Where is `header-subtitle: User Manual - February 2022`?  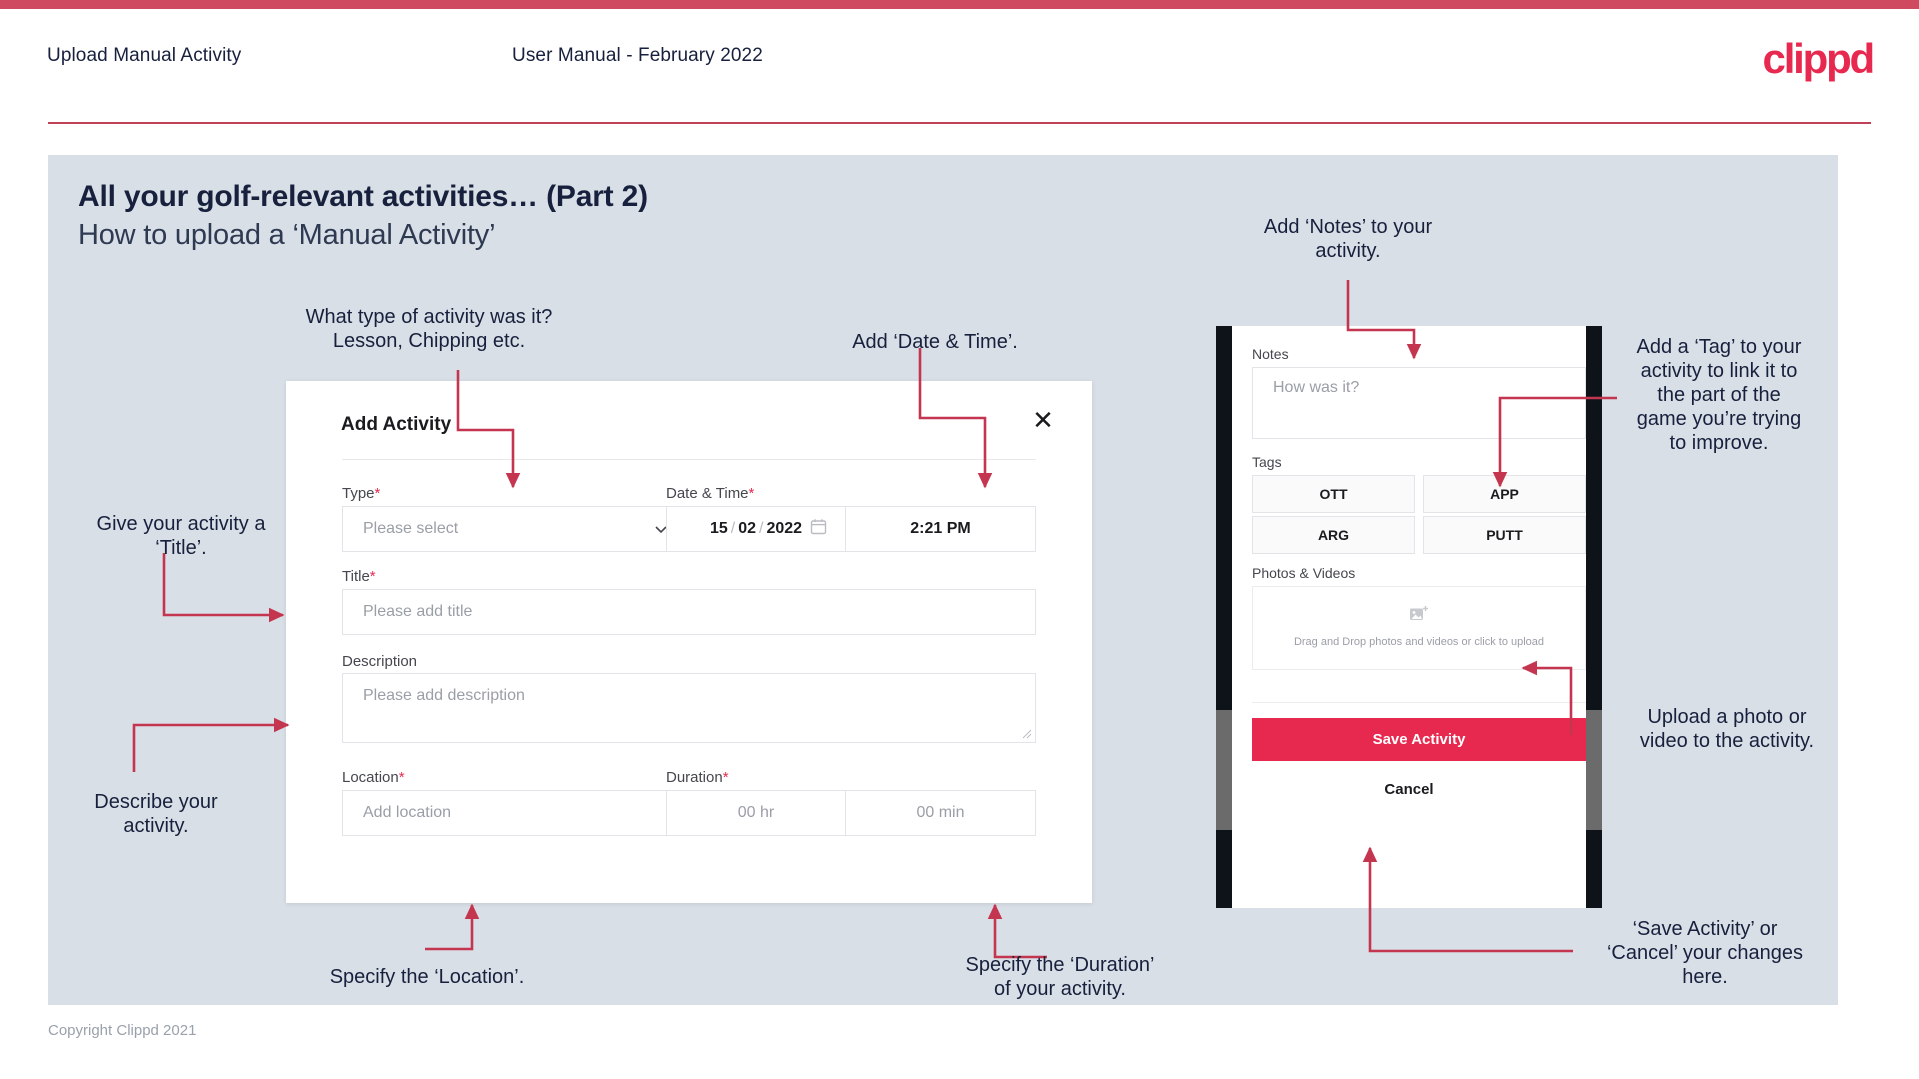 header-subtitle: User Manual - February 2022 is located at coordinates (637, 55).